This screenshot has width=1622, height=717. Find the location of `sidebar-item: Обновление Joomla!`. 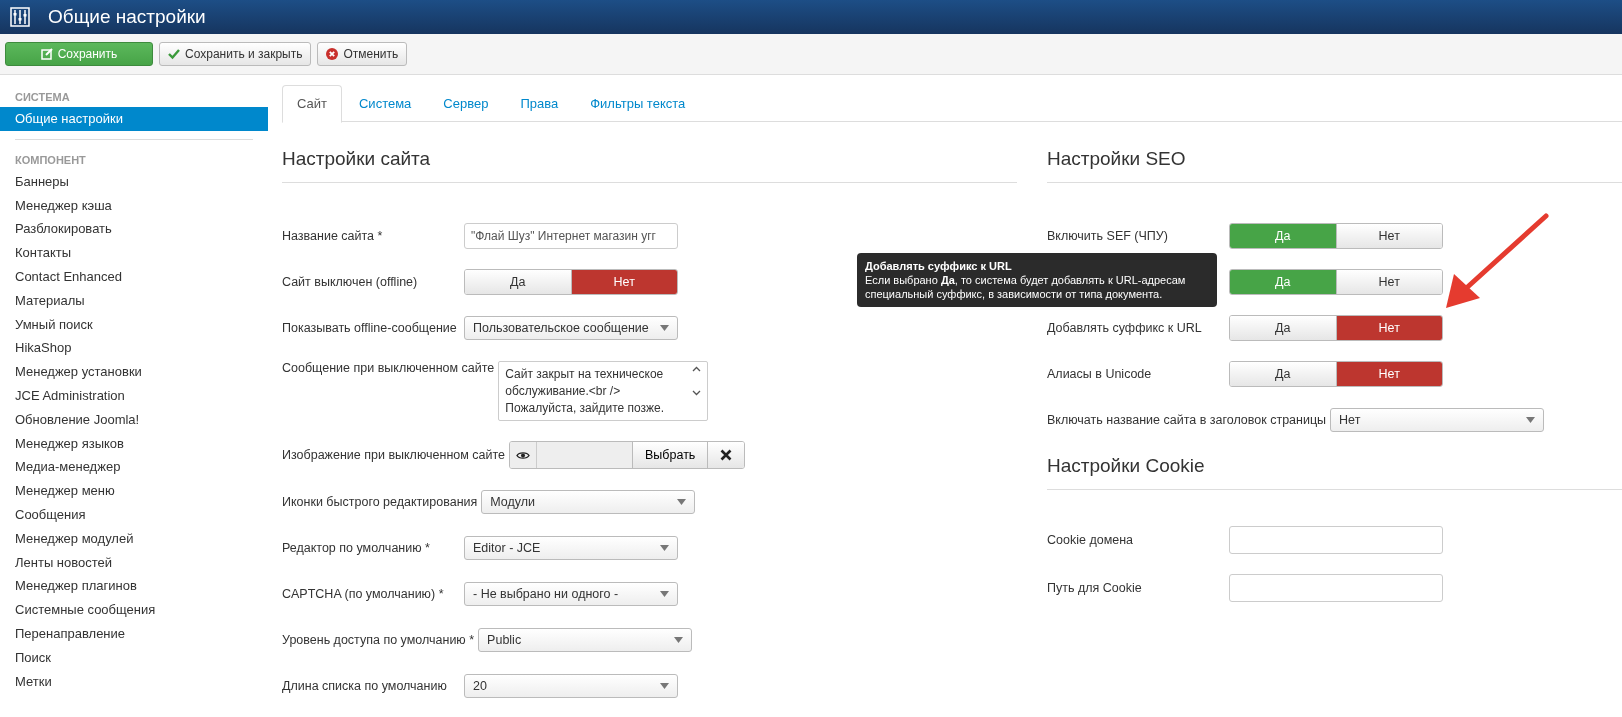

sidebar-item: Обновление Joomla! is located at coordinates (134, 419).